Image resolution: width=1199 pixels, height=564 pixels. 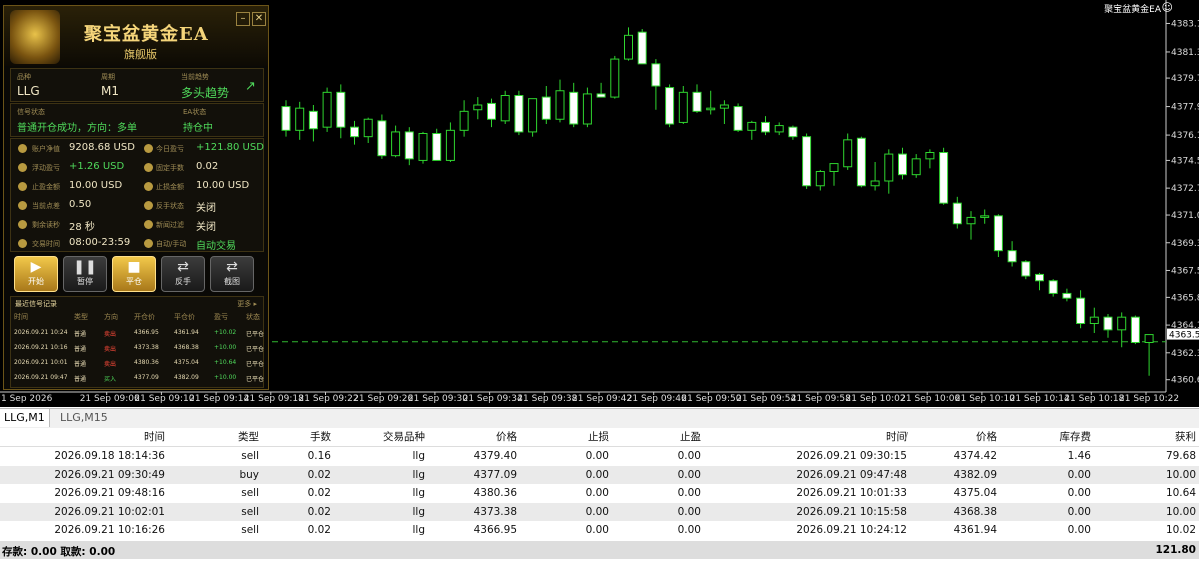 What do you see at coordinates (170, 168) in the screenshot?
I see `row-key: 固定手数` at bounding box center [170, 168].